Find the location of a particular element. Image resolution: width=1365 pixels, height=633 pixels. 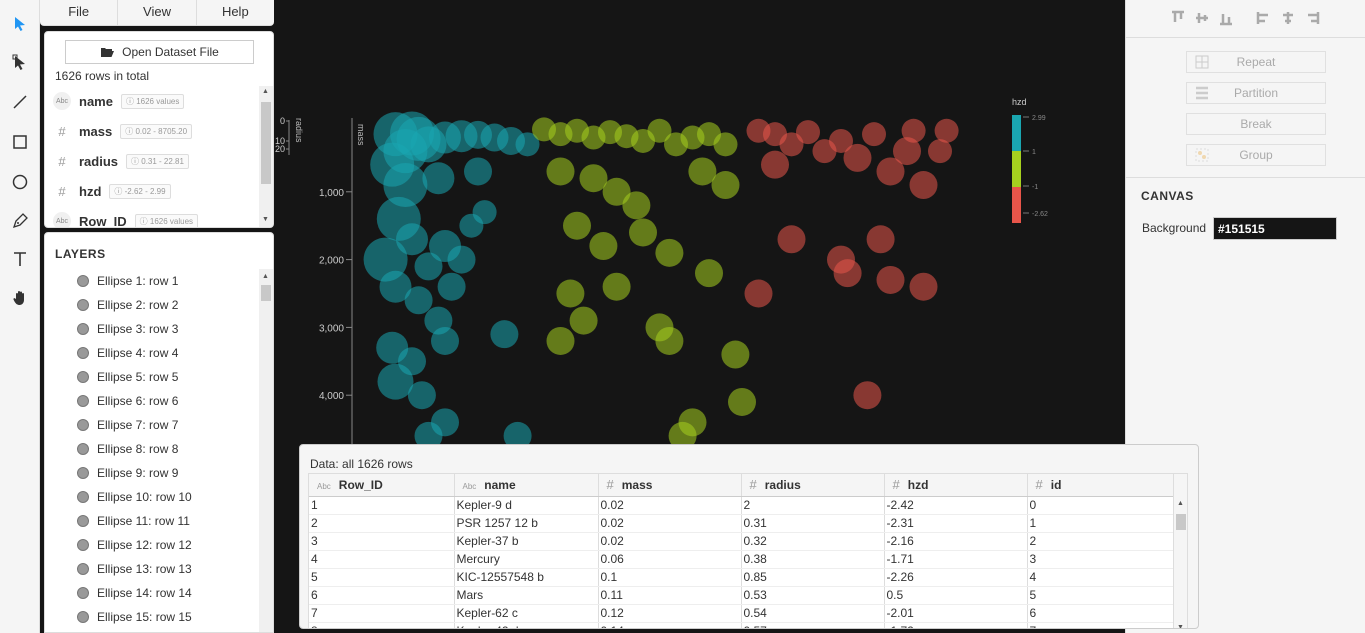

table-row: 7 Kepler-62 c 0.12 0.54 -2.01 6 is located at coordinates (742, 613).